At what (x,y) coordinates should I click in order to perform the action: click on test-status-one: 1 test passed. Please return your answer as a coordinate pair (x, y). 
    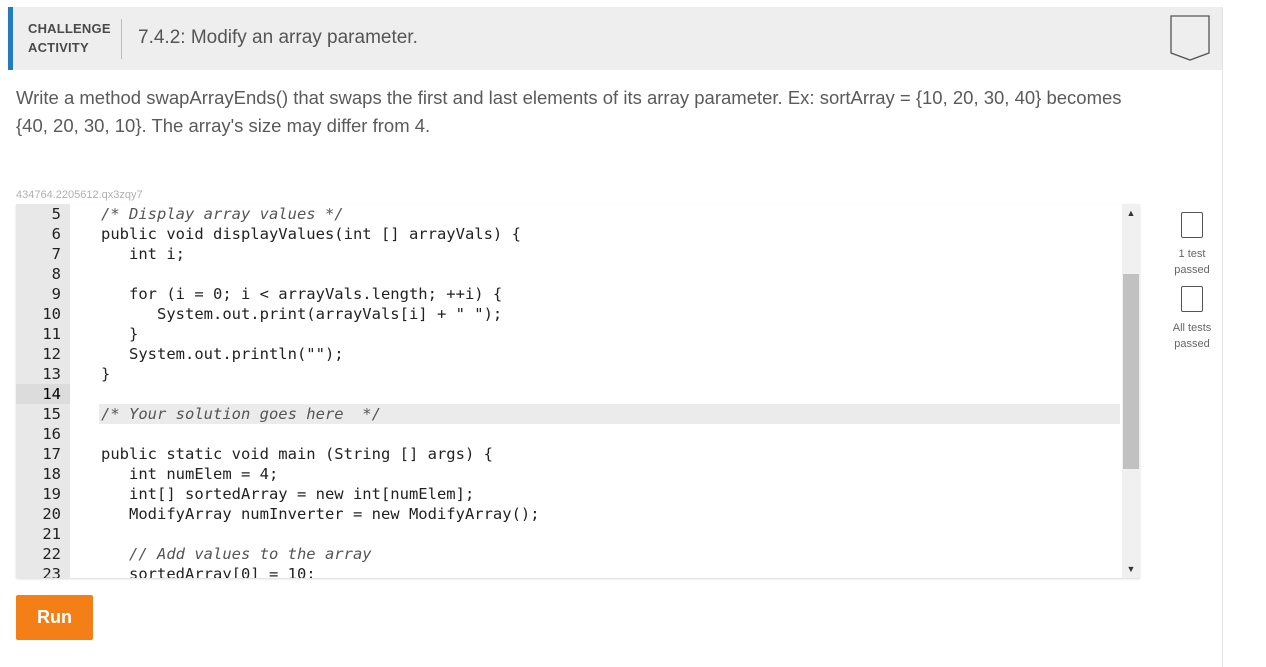
    Looking at the image, I should click on (1192, 245).